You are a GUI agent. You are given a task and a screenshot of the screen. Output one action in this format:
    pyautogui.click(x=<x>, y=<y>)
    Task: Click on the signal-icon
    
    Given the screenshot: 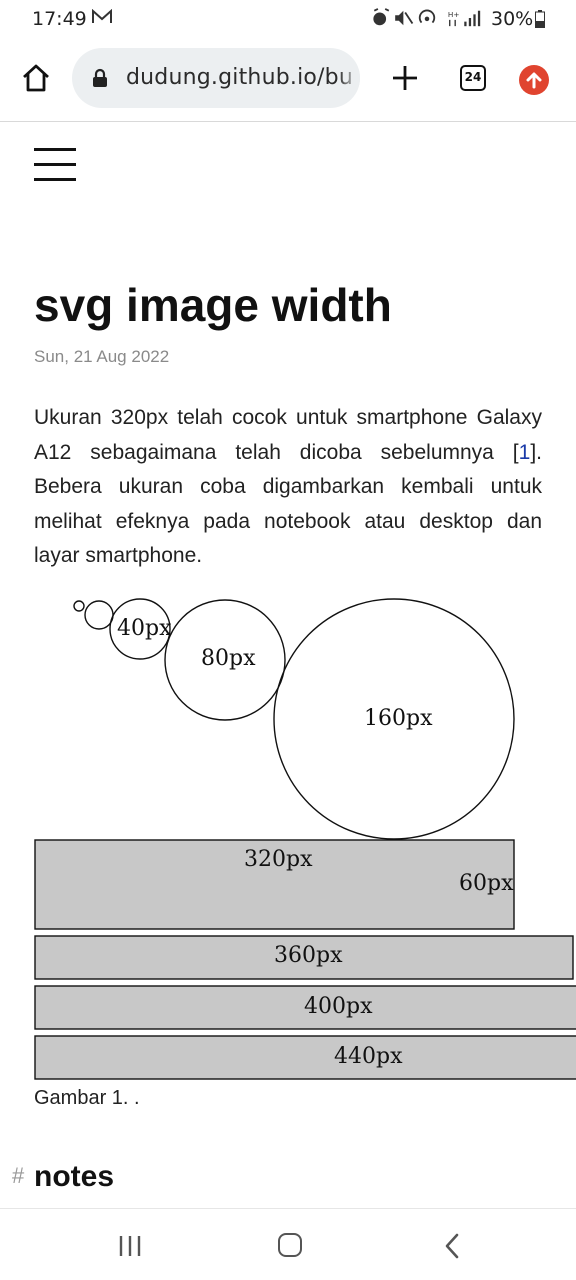 What is the action you would take?
    pyautogui.click(x=472, y=18)
    